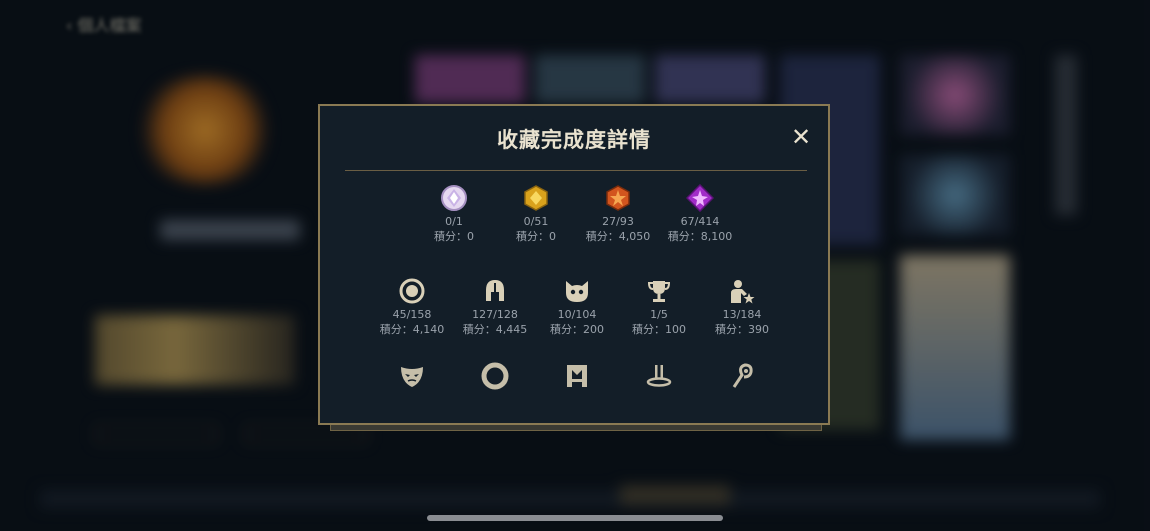 The height and width of the screenshot is (531, 1150). I want to click on modal-title: 收藏完成度詳情, so click(574, 140).